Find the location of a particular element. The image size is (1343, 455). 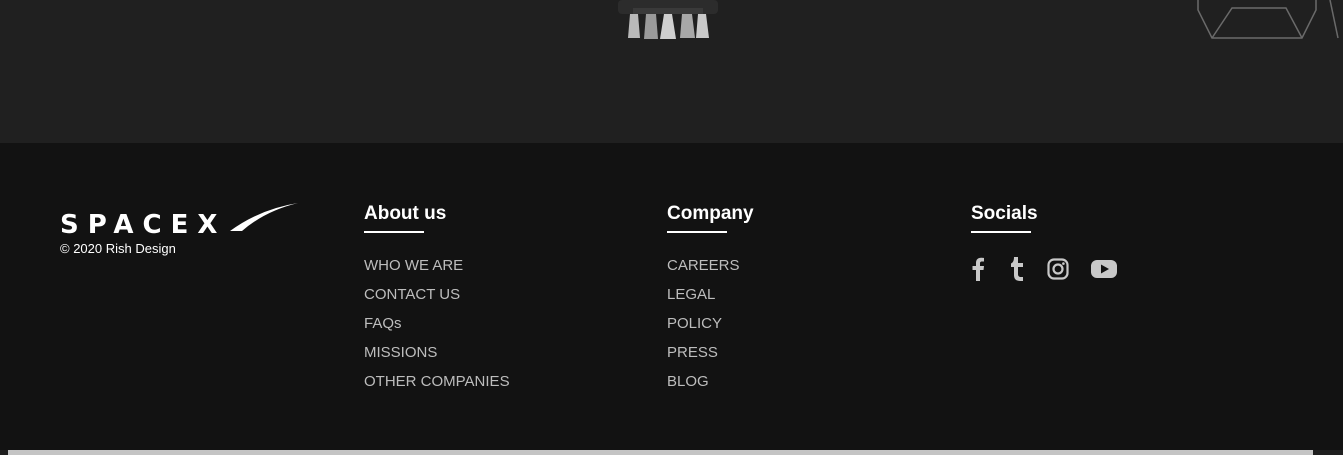

link-other-companies: OTHER COMPANIES is located at coordinates (437, 387).